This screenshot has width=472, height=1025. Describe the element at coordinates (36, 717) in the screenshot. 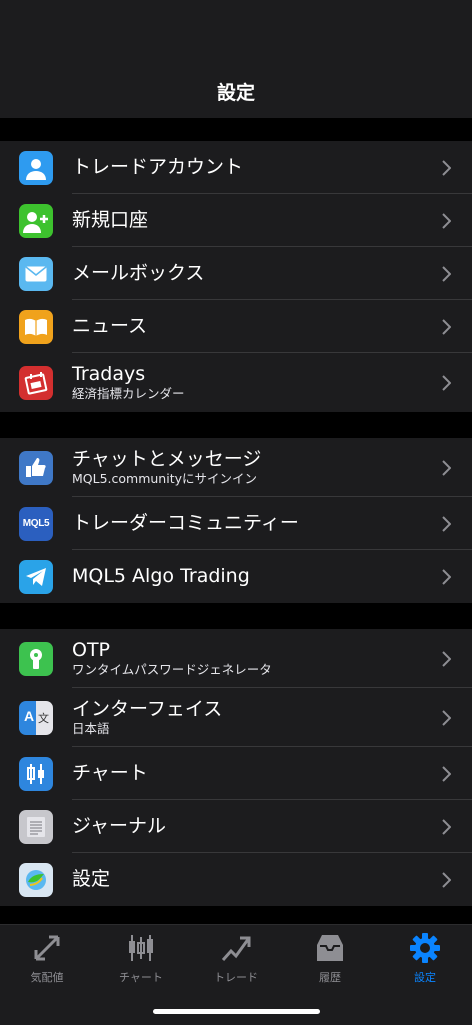

I see `translate-icon: A 文` at that location.